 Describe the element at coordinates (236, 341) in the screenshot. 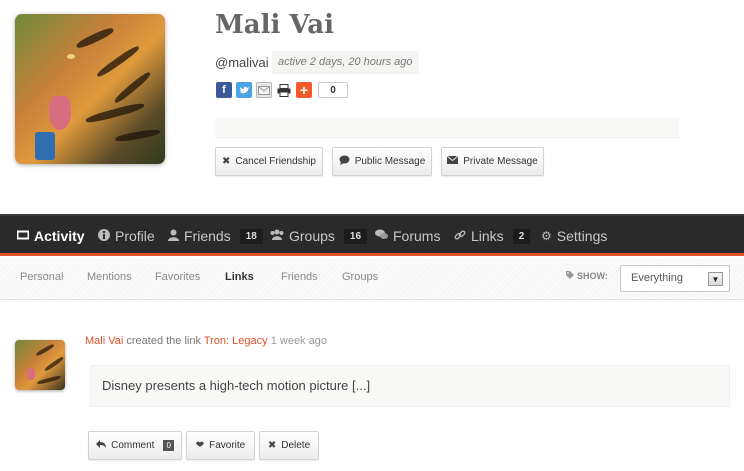

I see `activity-link-title: Tron: Legacy` at that location.